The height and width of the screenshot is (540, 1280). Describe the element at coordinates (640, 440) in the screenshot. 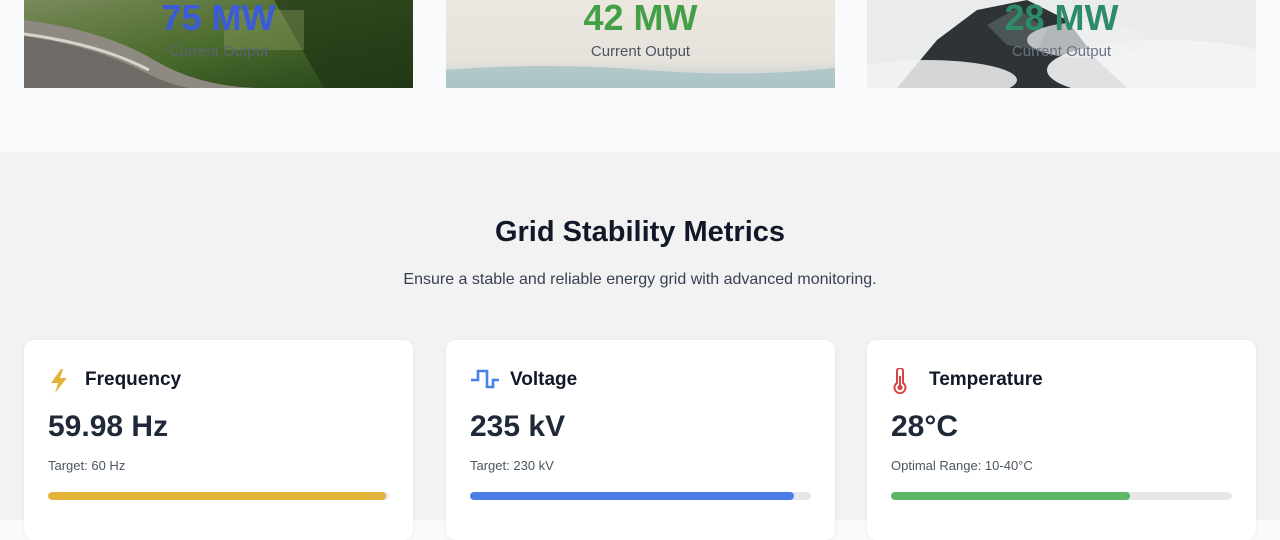

I see `voltage-metric-card: Voltage 235 kV Target: 230 kV` at that location.